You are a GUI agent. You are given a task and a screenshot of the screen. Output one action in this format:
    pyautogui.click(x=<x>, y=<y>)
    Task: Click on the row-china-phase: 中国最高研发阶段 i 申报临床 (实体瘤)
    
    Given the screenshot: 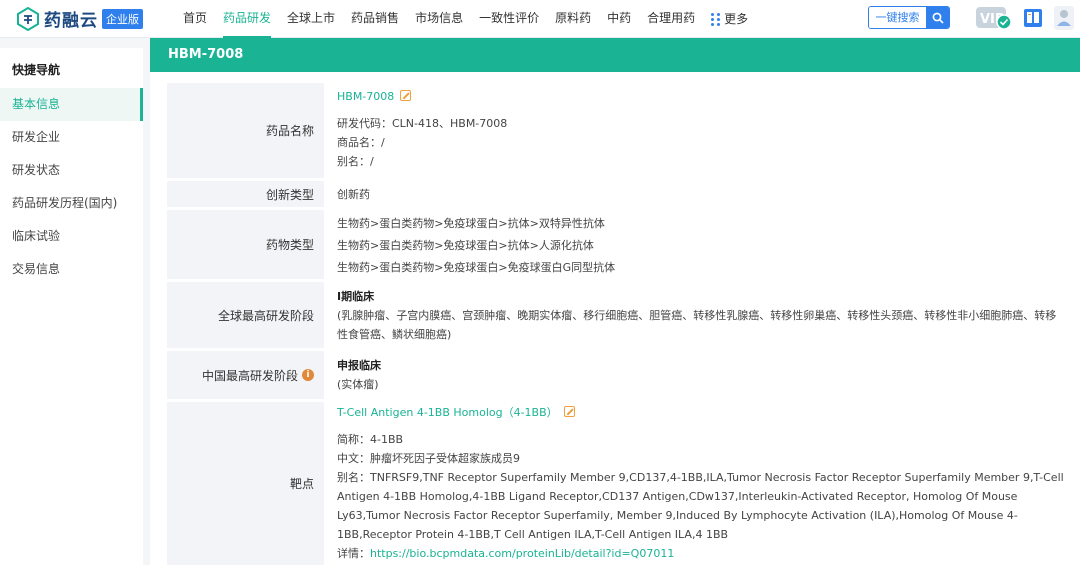 What is the action you would take?
    pyautogui.click(x=620, y=375)
    